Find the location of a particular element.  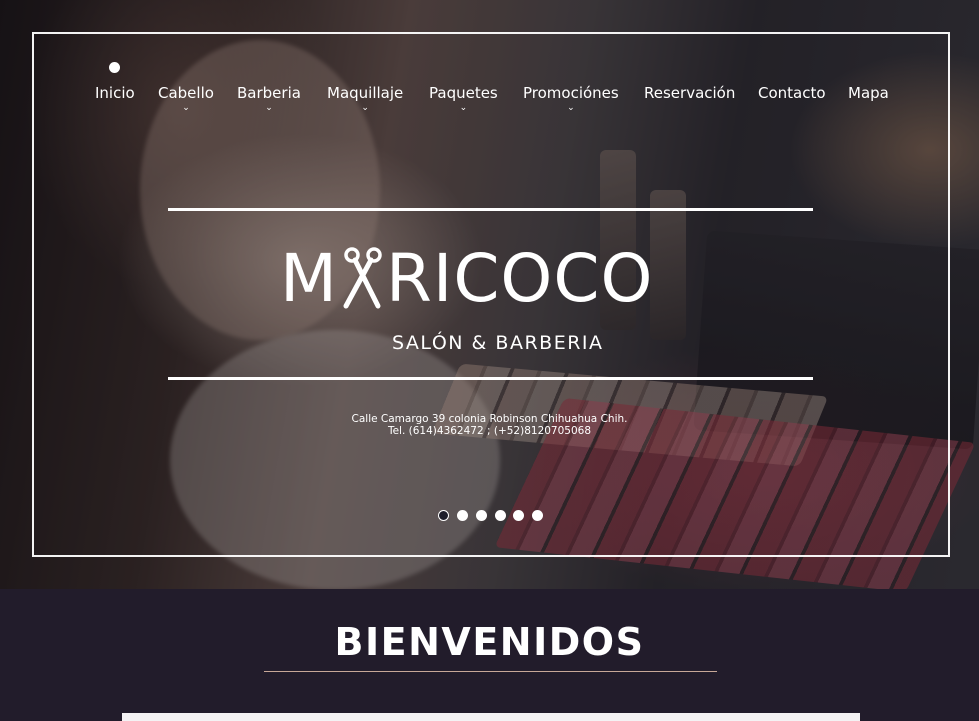

nav-item-label: Cabello is located at coordinates (186, 93).